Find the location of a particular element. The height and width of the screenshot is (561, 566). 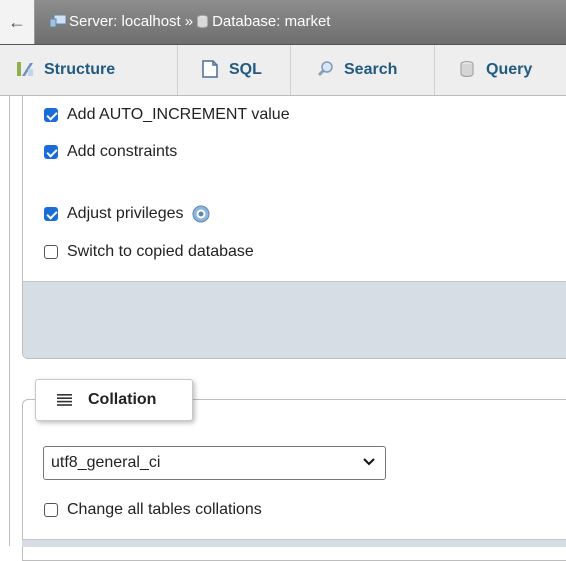

auto-increment-option: Add AUTO_INCREMENT value is located at coordinates (167, 115).